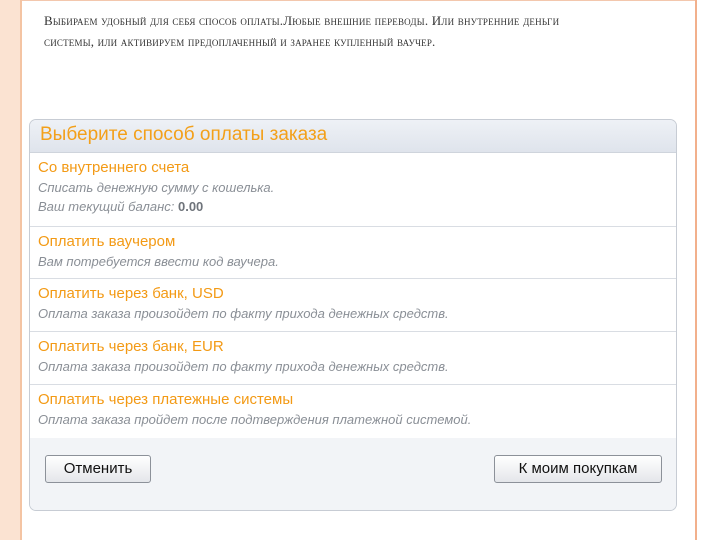 The image size is (720, 540). I want to click on slide-right-border, so click(696, 270).